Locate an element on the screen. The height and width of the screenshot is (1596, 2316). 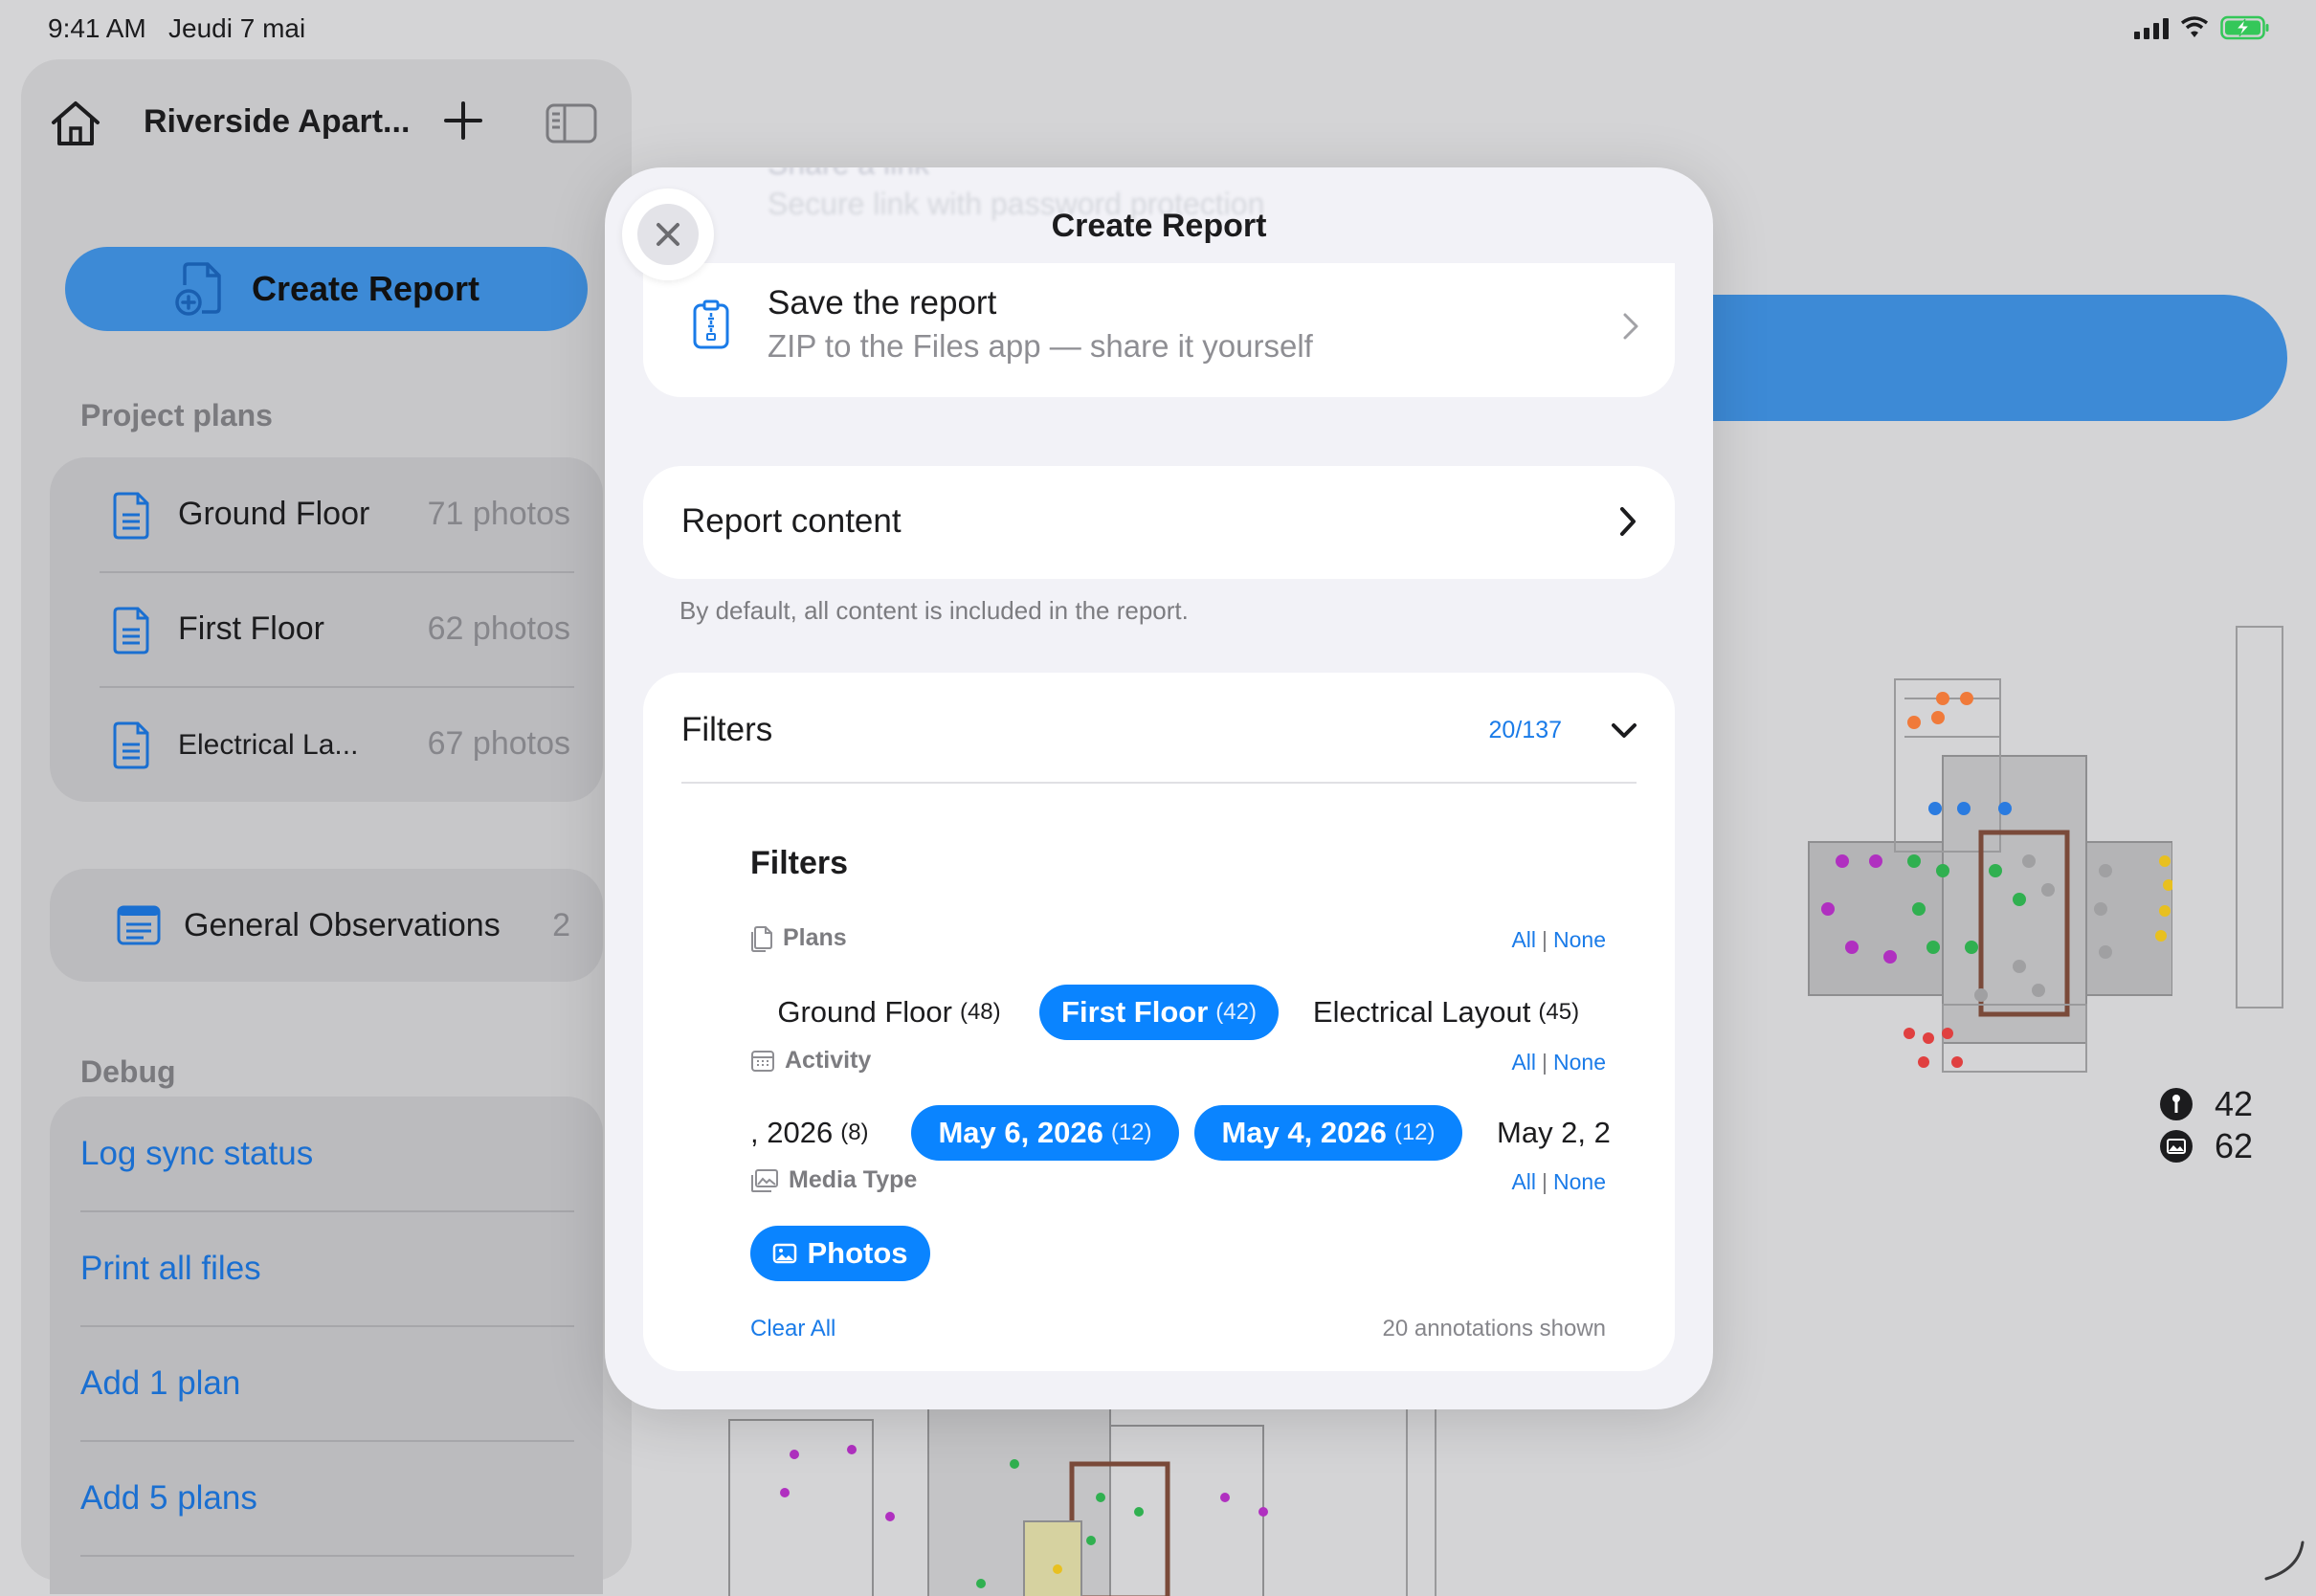
plan-row-first-floor: First Floor 62 photos is located at coordinates (326, 630).